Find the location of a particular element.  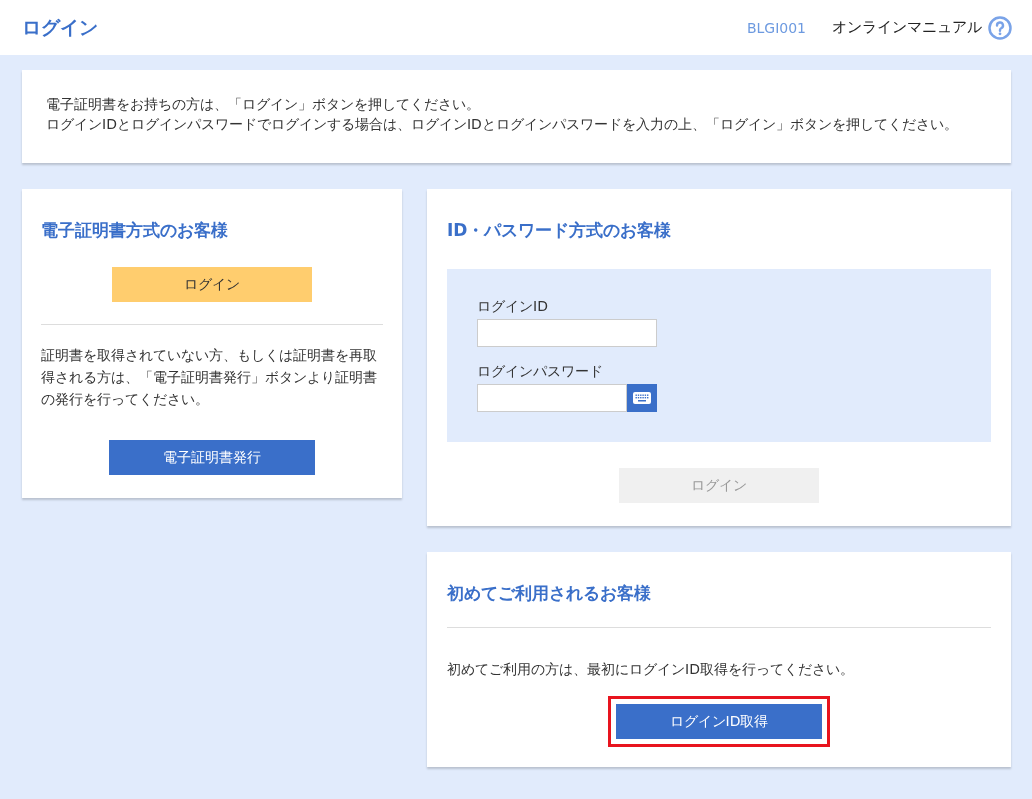

screen-id: BLGI001 is located at coordinates (776, 27).